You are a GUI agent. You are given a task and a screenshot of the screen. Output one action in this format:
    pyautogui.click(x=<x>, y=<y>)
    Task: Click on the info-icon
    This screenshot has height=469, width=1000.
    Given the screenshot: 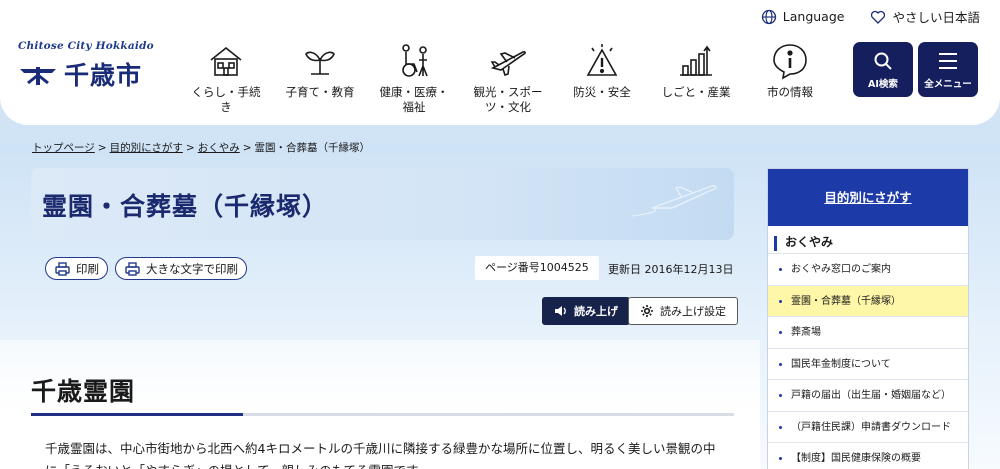 What is the action you would take?
    pyautogui.click(x=790, y=62)
    